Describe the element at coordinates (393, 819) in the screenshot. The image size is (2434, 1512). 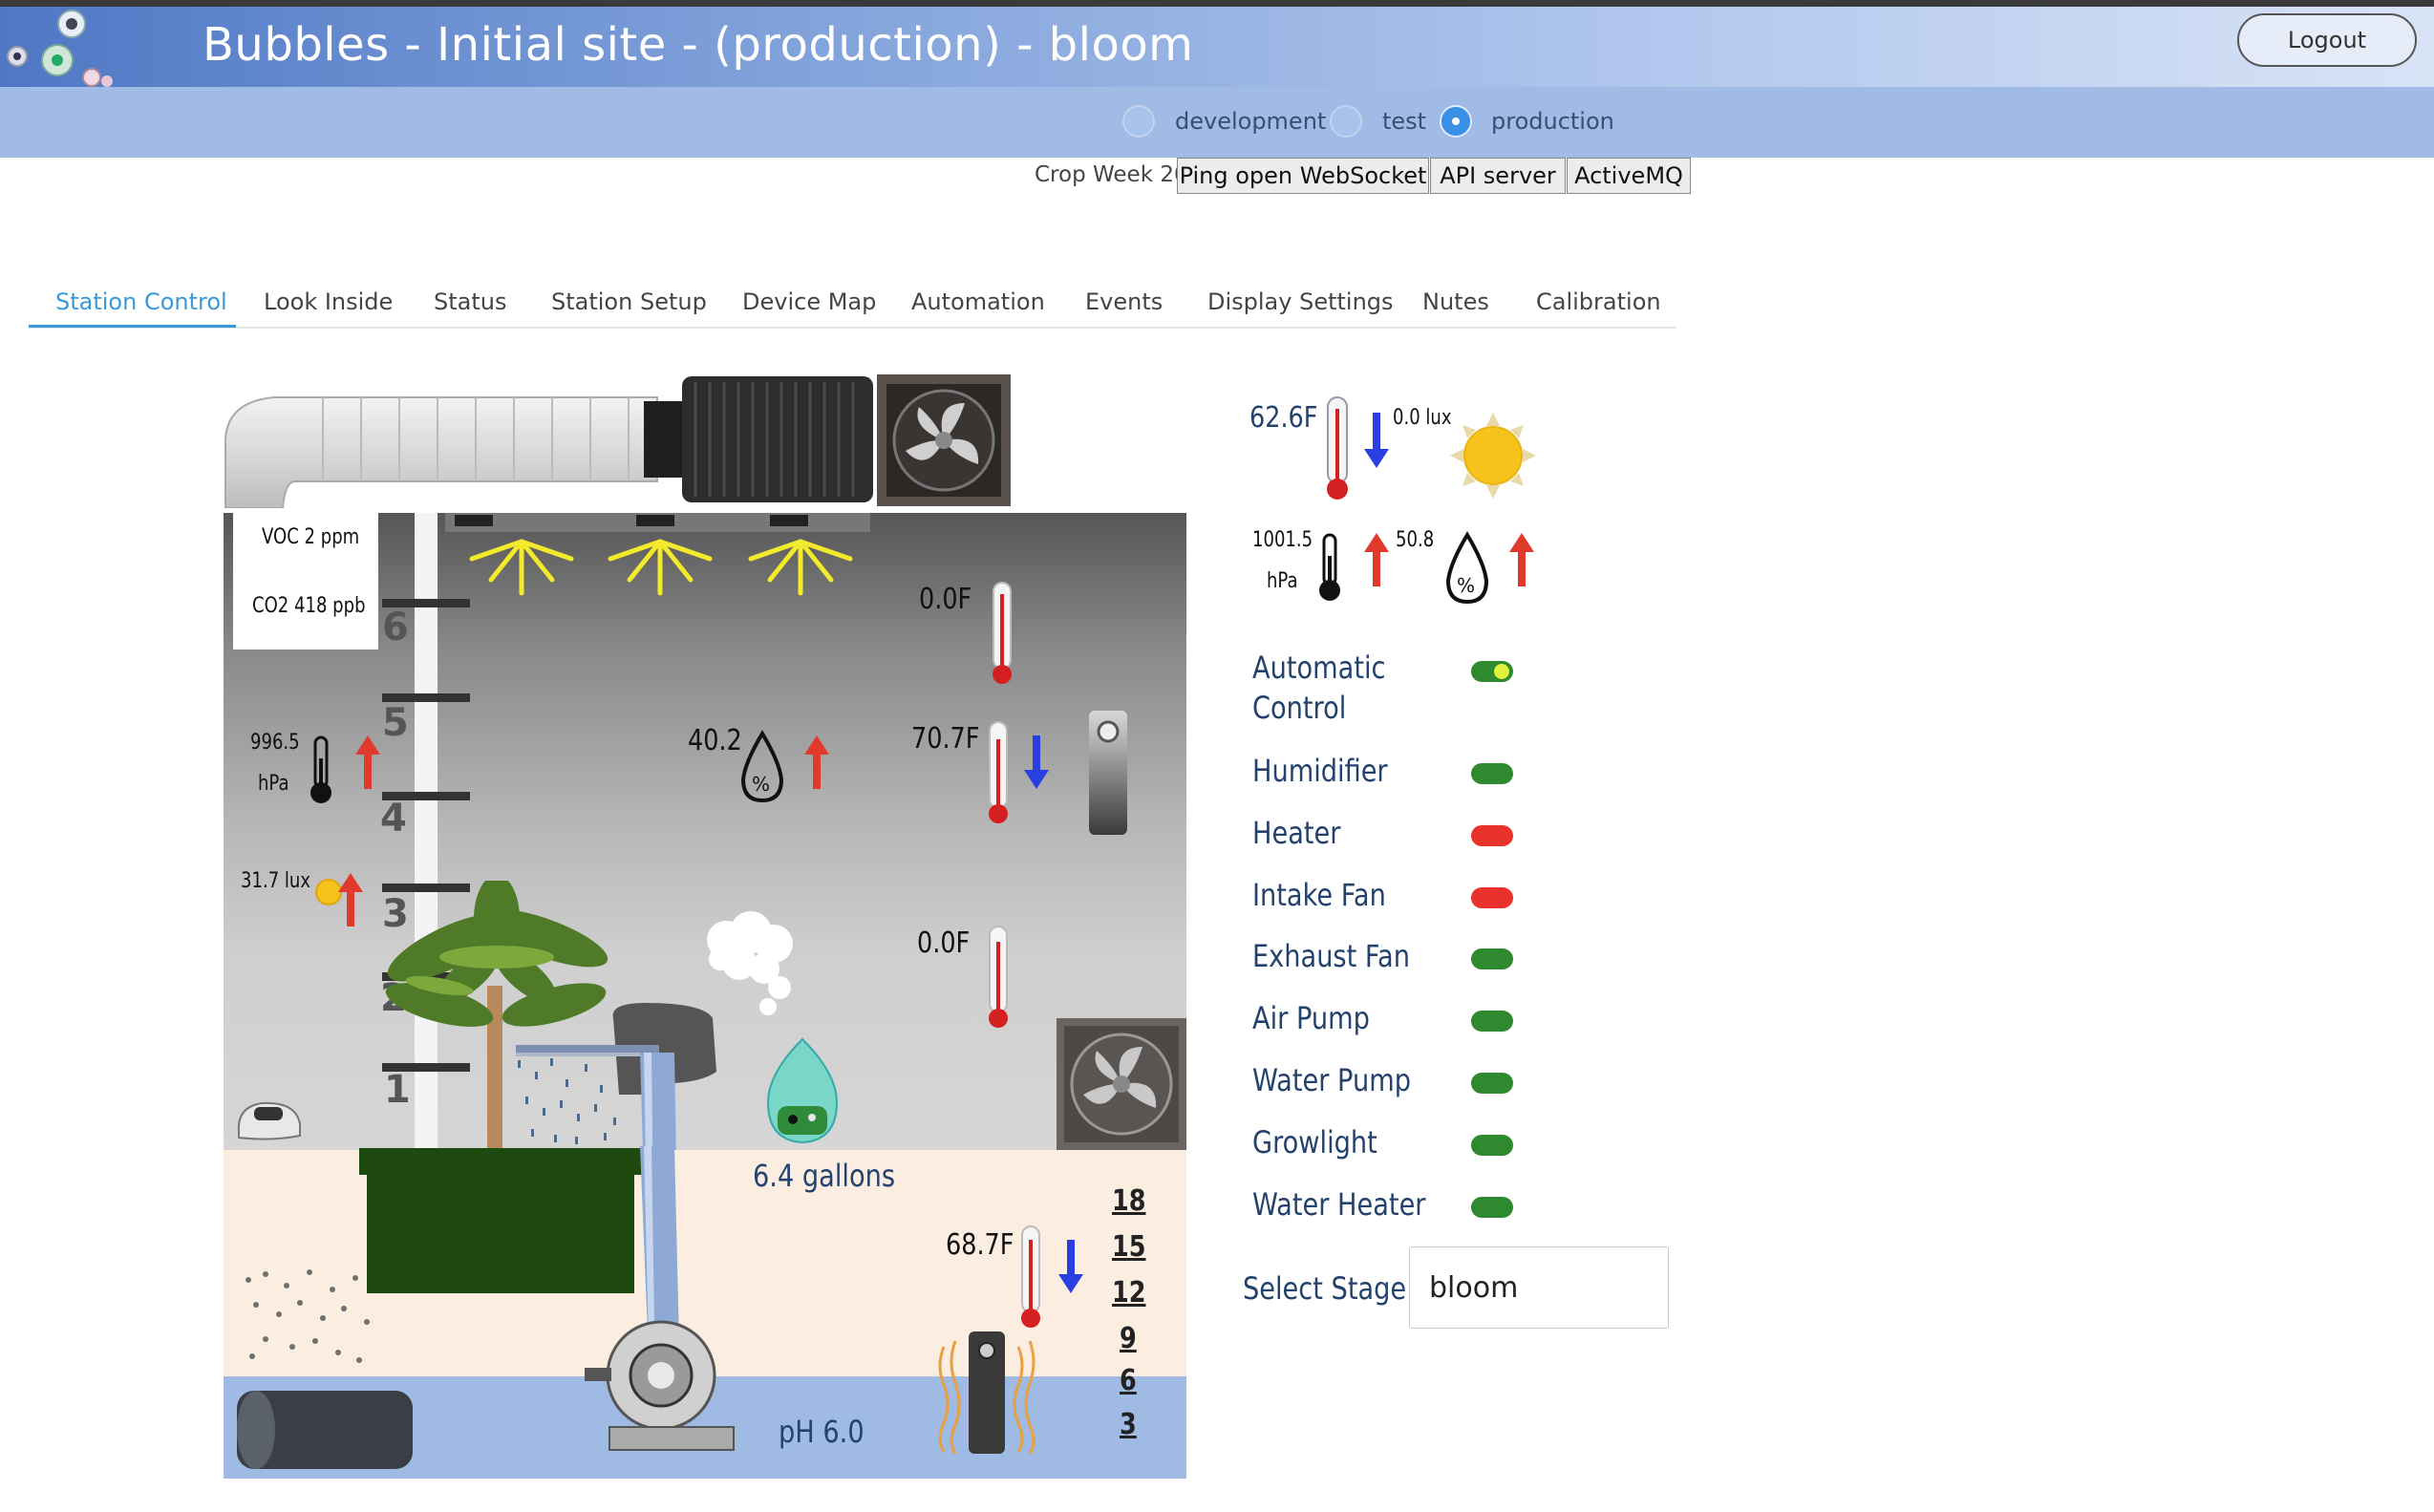
I see `ruler-label: 4` at that location.